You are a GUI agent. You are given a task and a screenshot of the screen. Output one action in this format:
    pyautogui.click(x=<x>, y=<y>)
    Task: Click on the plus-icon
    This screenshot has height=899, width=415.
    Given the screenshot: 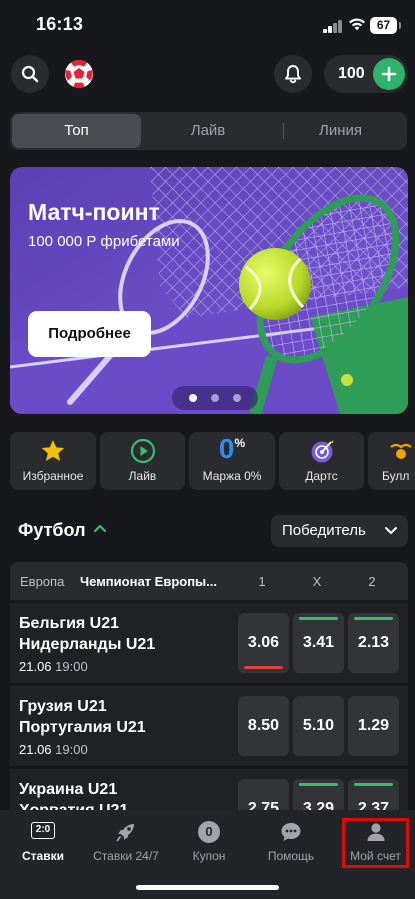 What is the action you would take?
    pyautogui.click(x=389, y=74)
    